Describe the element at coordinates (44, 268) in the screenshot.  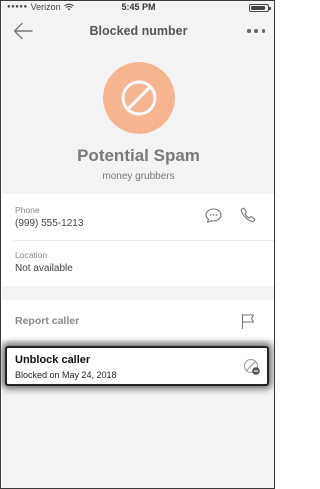
I see `location-value: Not available` at that location.